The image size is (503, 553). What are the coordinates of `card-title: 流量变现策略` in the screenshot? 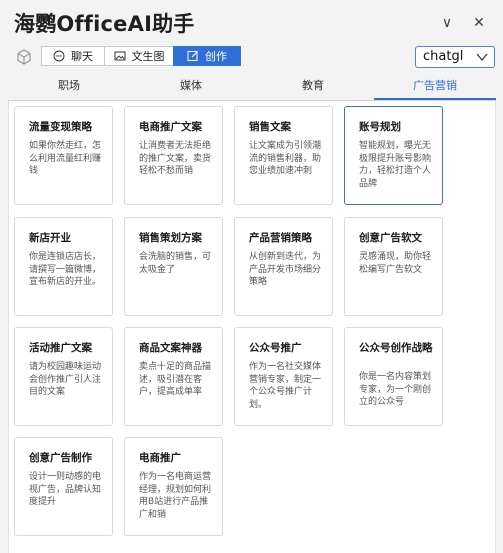 It's located at (60, 127).